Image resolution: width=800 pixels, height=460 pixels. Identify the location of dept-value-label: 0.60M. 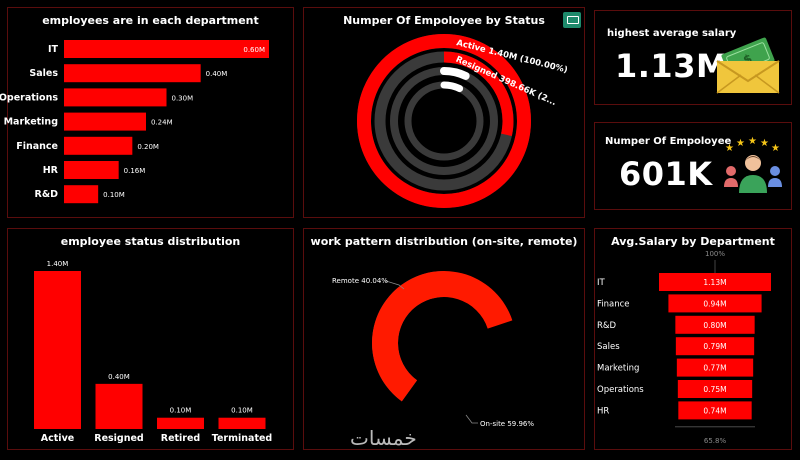
(254, 50).